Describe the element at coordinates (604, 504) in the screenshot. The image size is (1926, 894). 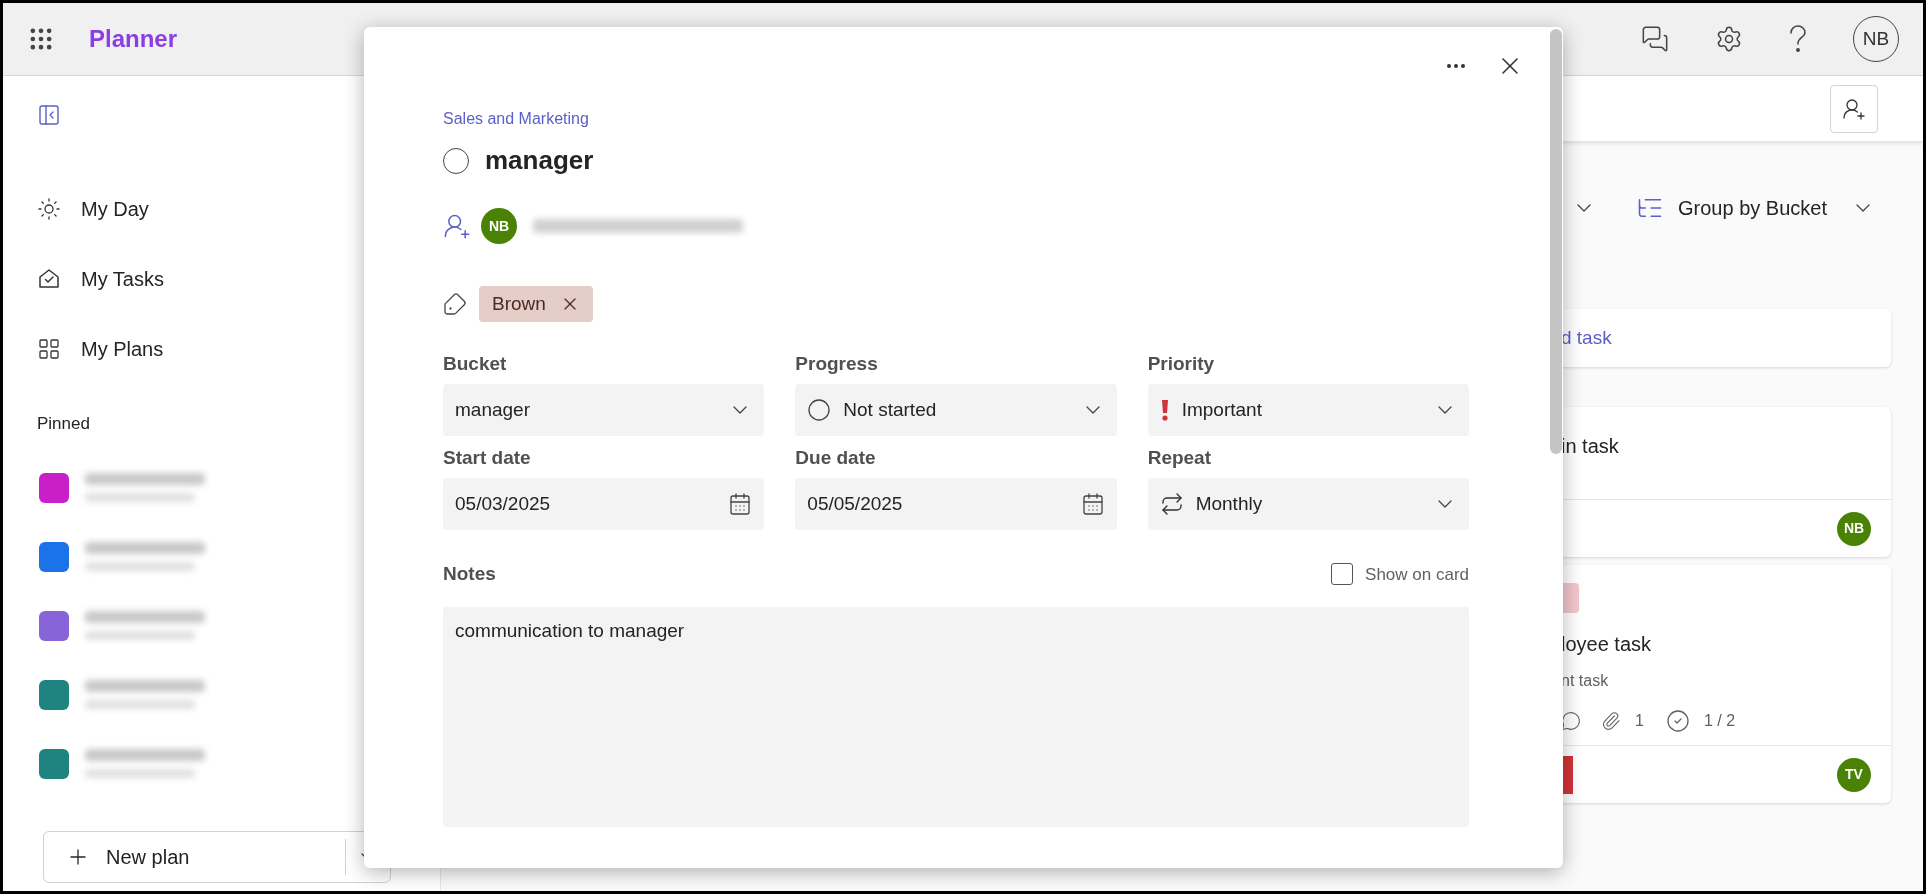
I see `date-field: 05/03/2025` at that location.